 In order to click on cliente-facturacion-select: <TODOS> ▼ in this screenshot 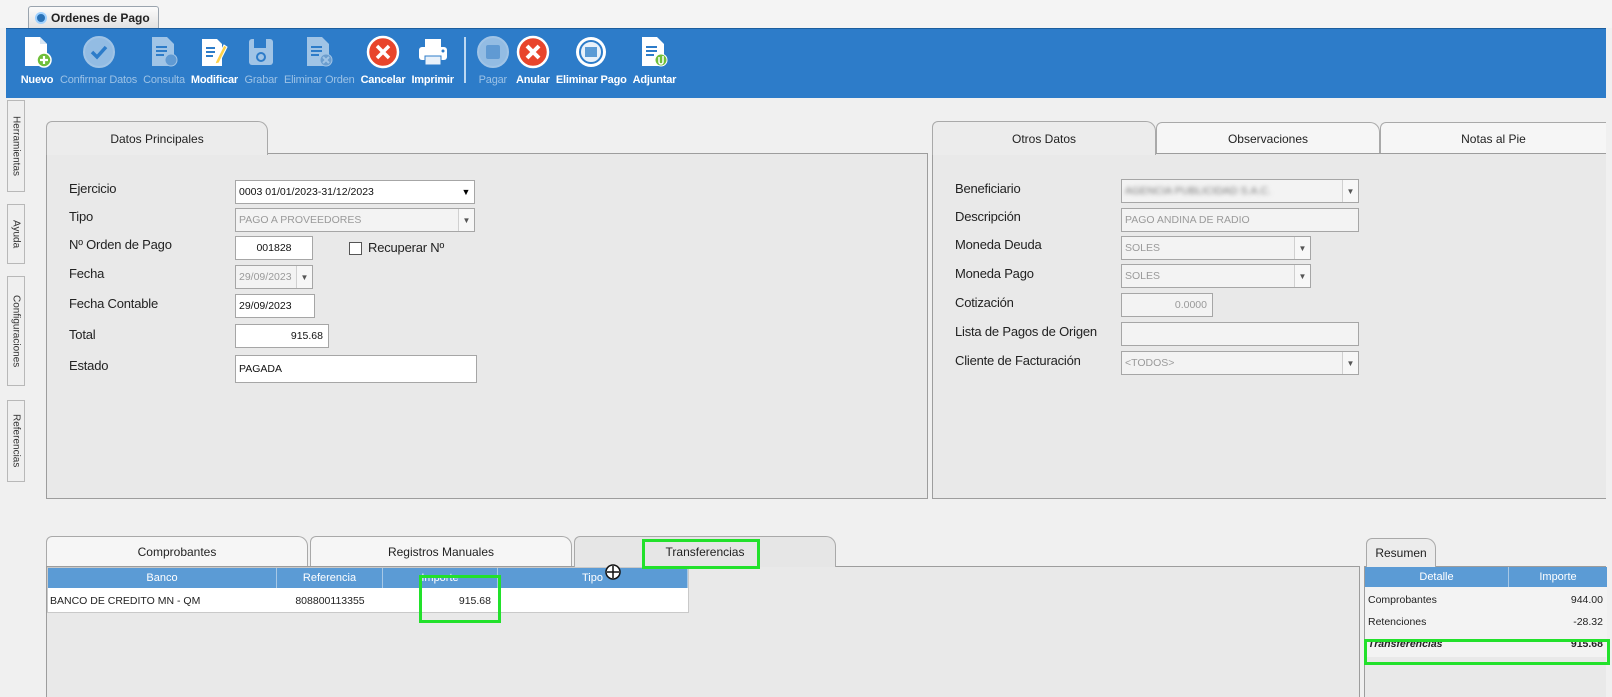, I will do `click(1240, 363)`.